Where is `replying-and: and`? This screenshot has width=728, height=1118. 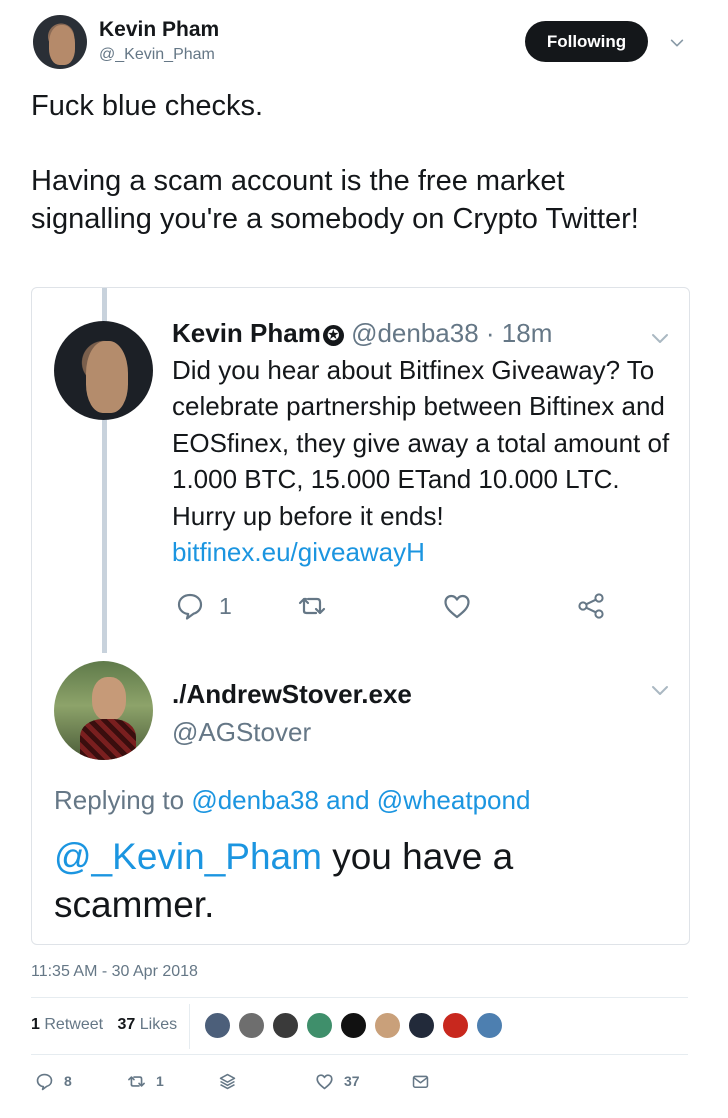
replying-and: and is located at coordinates (348, 800).